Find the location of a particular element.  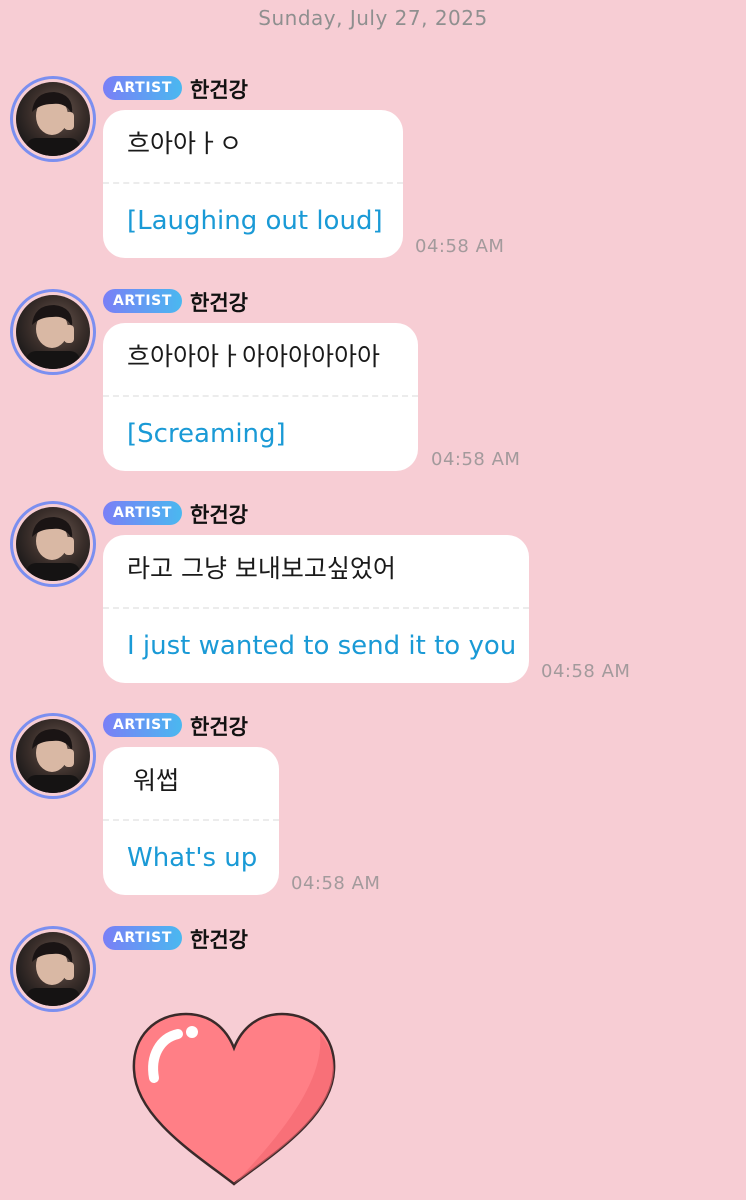

heart-sticker is located at coordinates (234, 1101).